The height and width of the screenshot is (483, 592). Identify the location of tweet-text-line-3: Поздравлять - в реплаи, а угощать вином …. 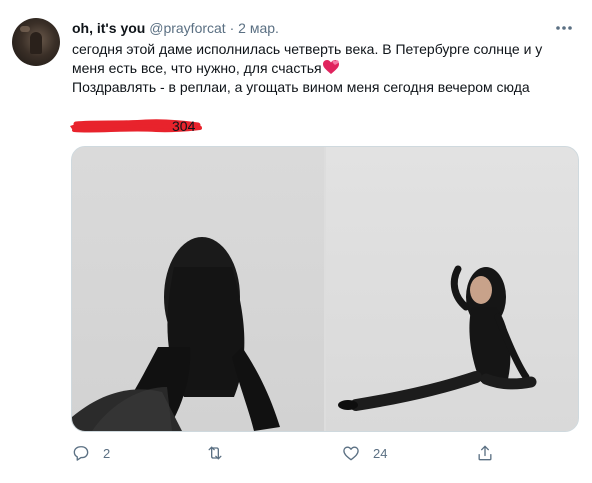
(301, 87).